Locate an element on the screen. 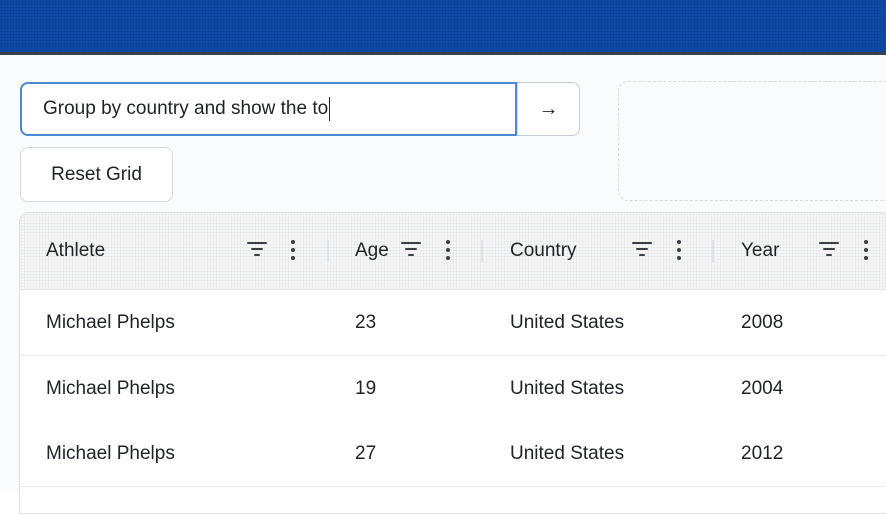 This screenshot has width=886, height=514. table-row: Michael Phelps 19 United States 2004 is located at coordinates (453, 389).